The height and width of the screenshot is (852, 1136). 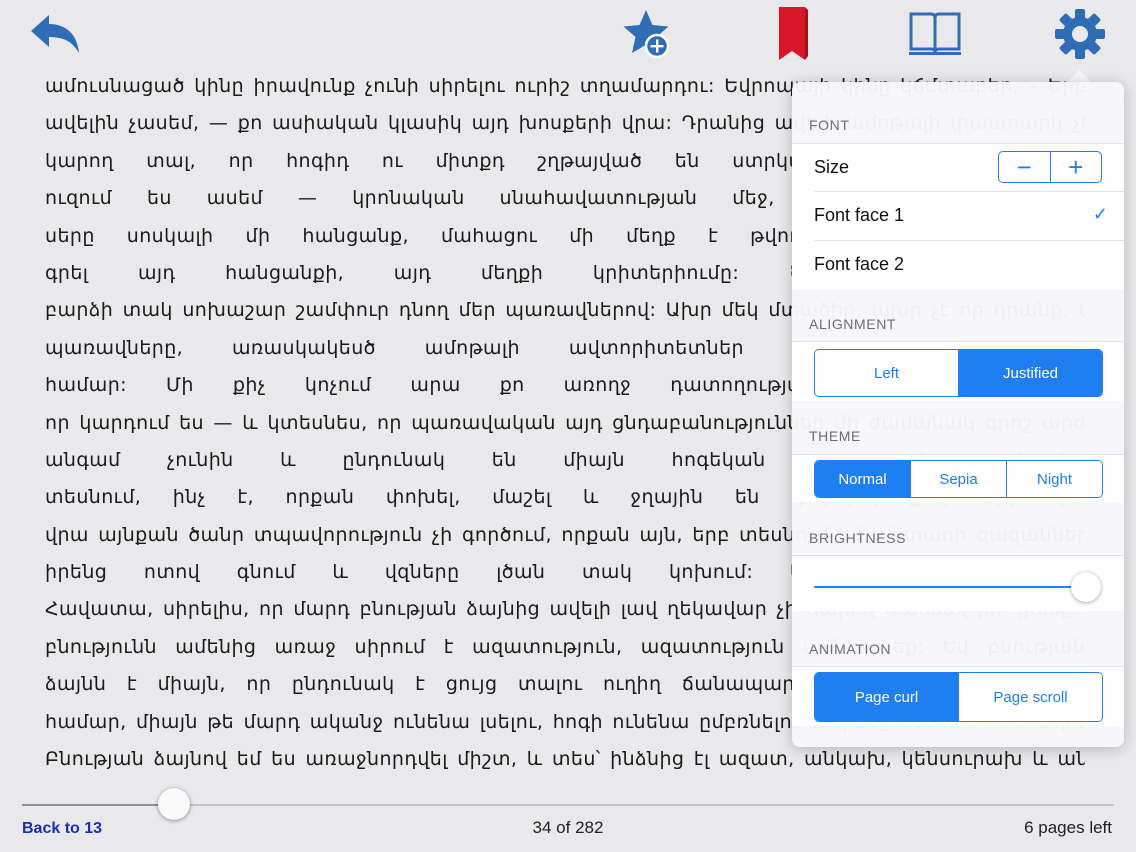 What do you see at coordinates (1080, 34) in the screenshot?
I see `gear-icon` at bounding box center [1080, 34].